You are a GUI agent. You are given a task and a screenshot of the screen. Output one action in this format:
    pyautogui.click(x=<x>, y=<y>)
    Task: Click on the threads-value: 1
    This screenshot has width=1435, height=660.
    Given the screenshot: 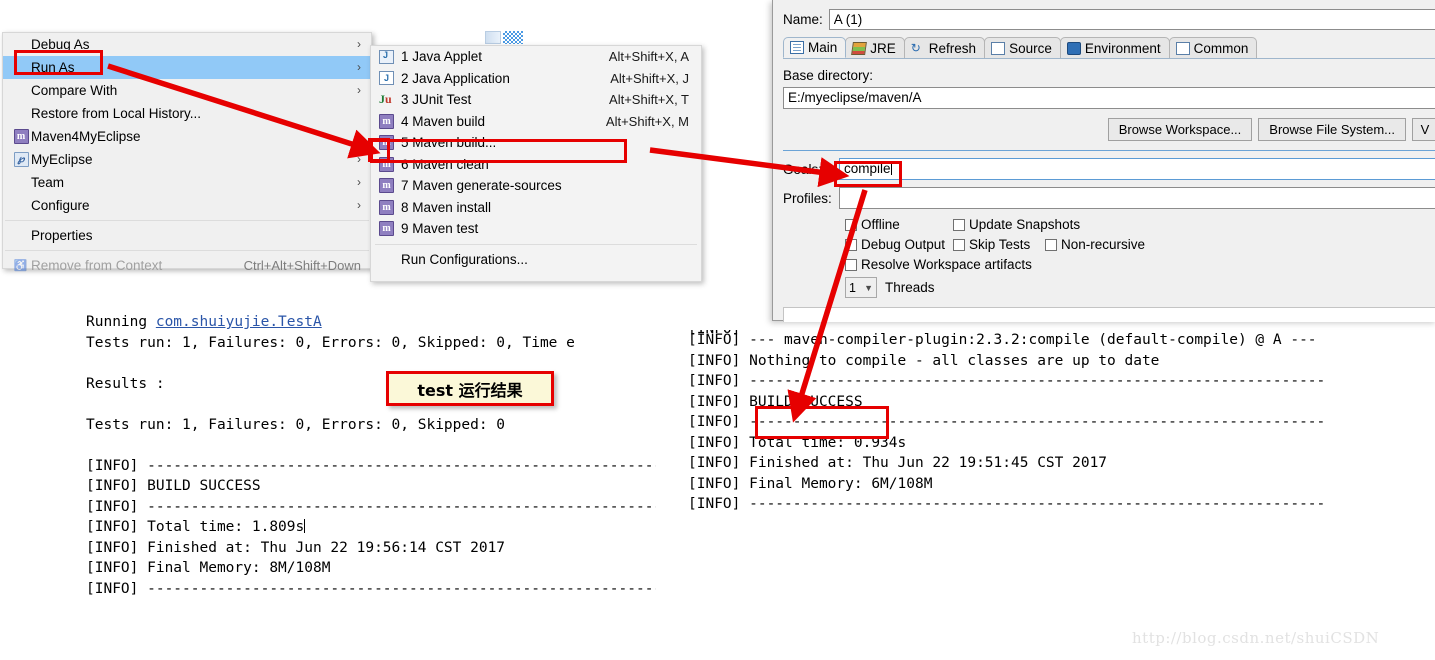 What is the action you would take?
    pyautogui.click(x=852, y=287)
    